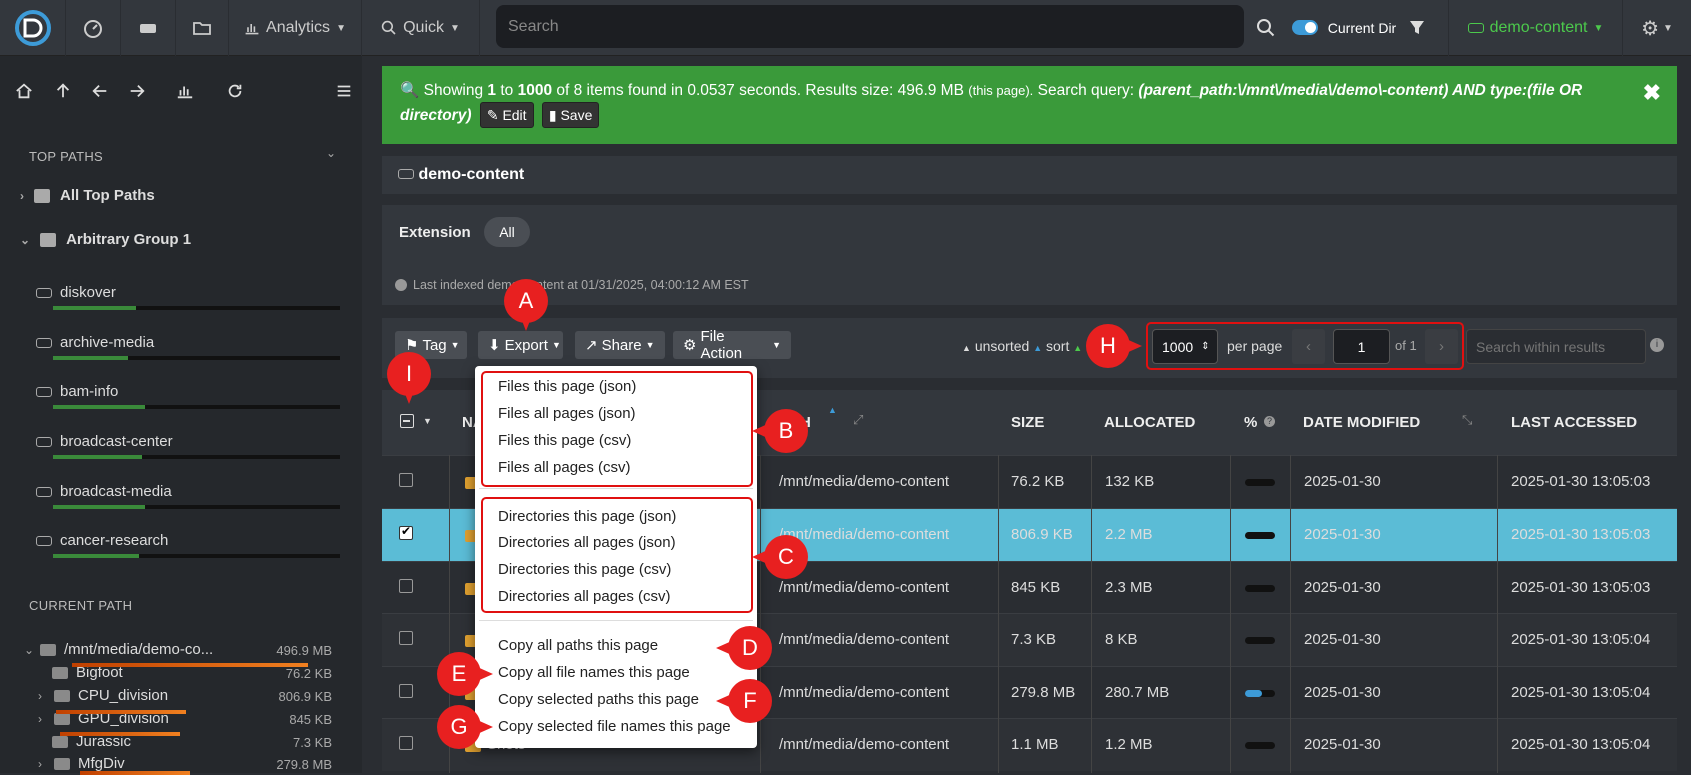 The width and height of the screenshot is (1691, 775). I want to click on unsorted-sort-control: ▲ unsorted ▲ sort ▲, so click(1022, 346).